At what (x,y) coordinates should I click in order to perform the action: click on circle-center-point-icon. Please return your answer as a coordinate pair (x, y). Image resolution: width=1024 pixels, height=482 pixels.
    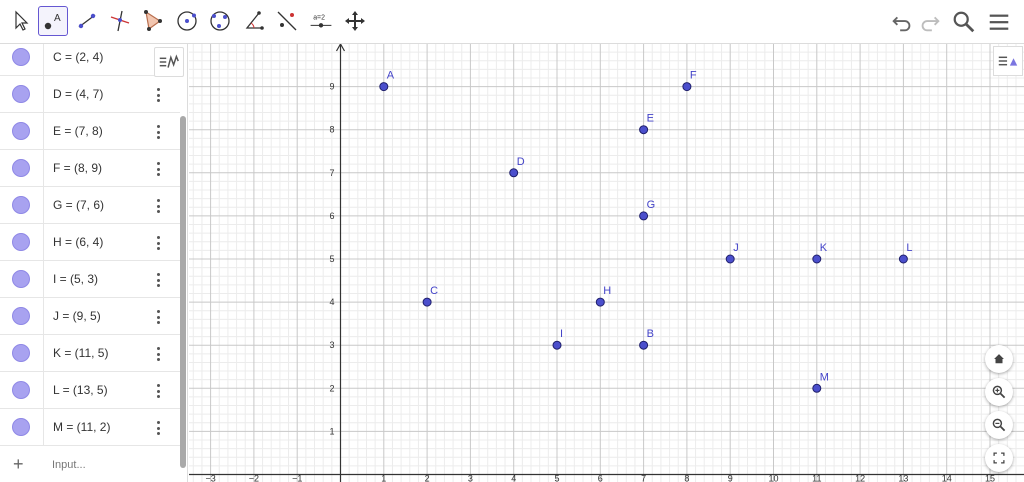
    Looking at the image, I should click on (187, 21).